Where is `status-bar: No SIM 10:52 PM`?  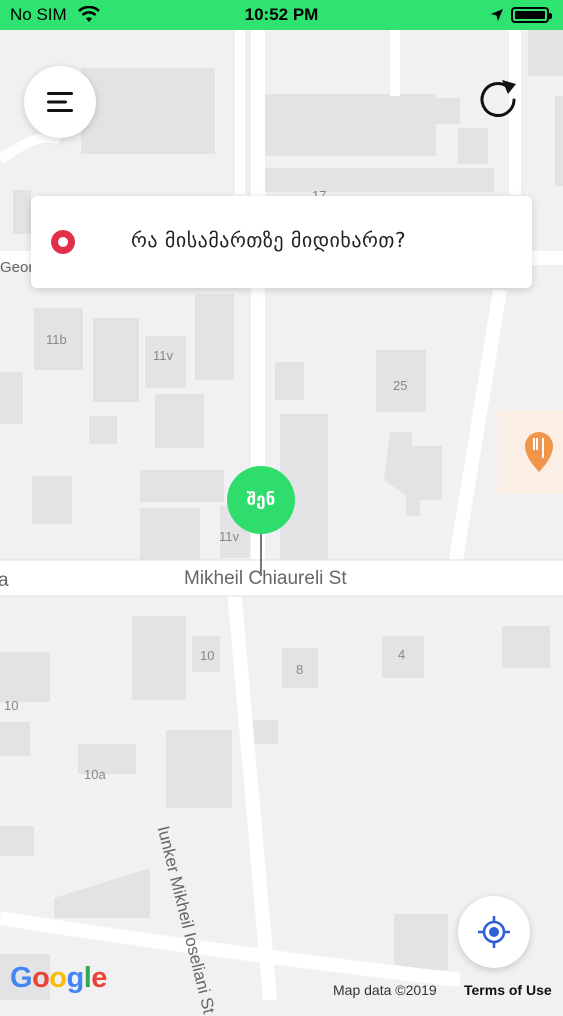 status-bar: No SIM 10:52 PM is located at coordinates (281, 15).